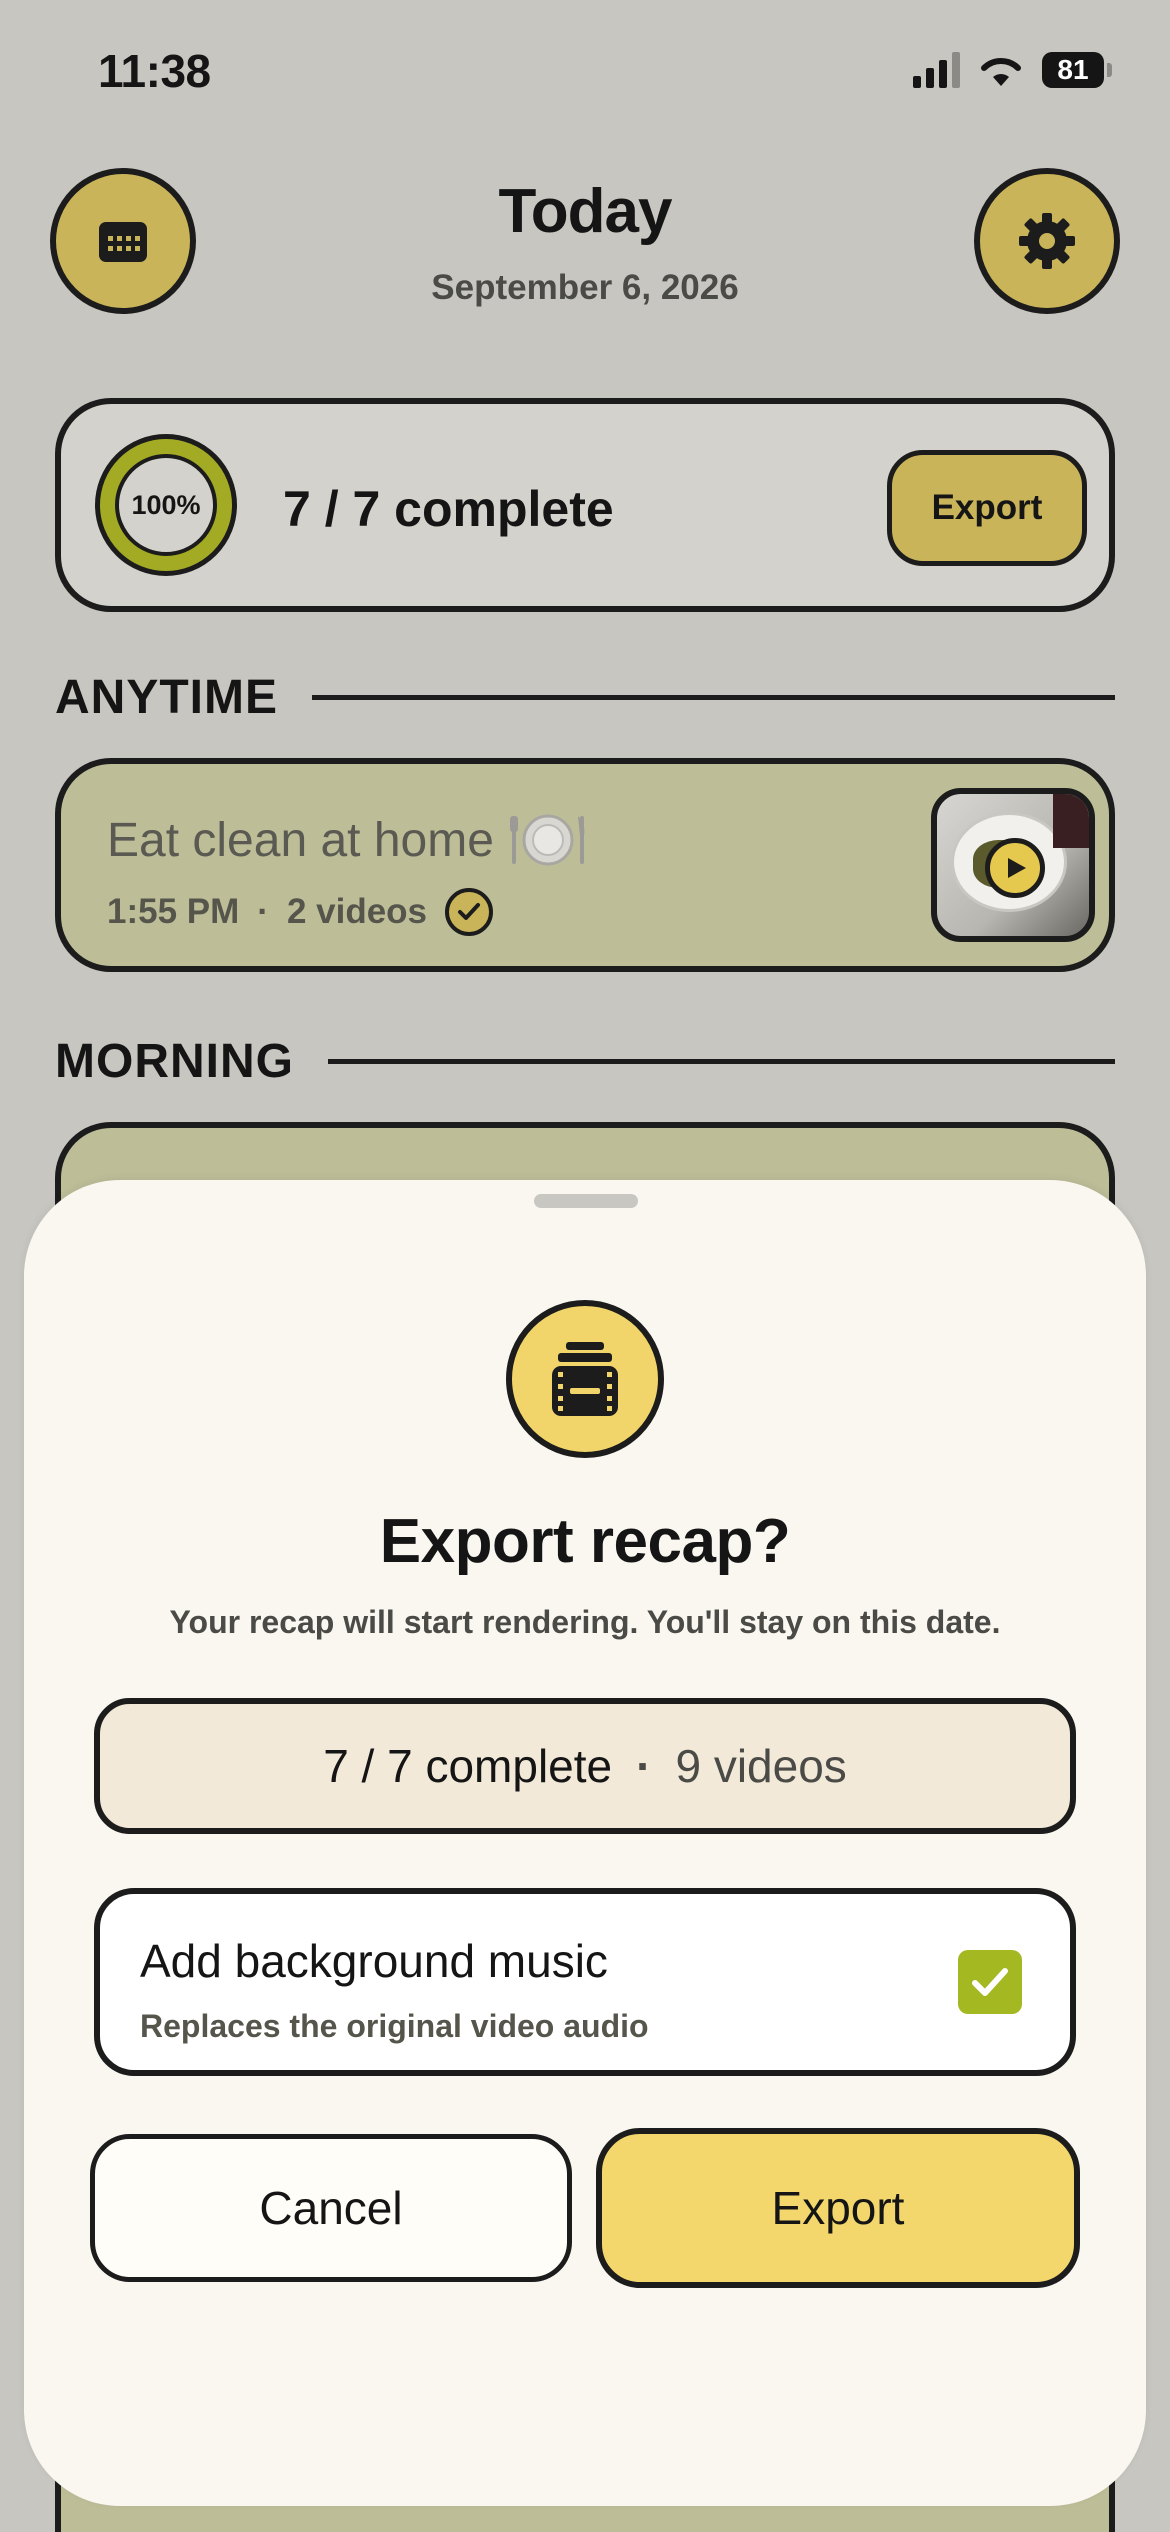 The height and width of the screenshot is (2532, 1170). I want to click on thumbnail-background, so click(1071, 821).